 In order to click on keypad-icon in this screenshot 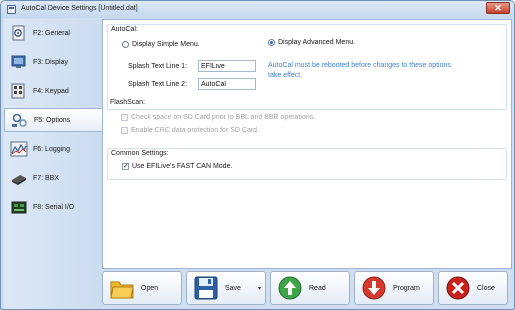, I will do `click(19, 91)`.